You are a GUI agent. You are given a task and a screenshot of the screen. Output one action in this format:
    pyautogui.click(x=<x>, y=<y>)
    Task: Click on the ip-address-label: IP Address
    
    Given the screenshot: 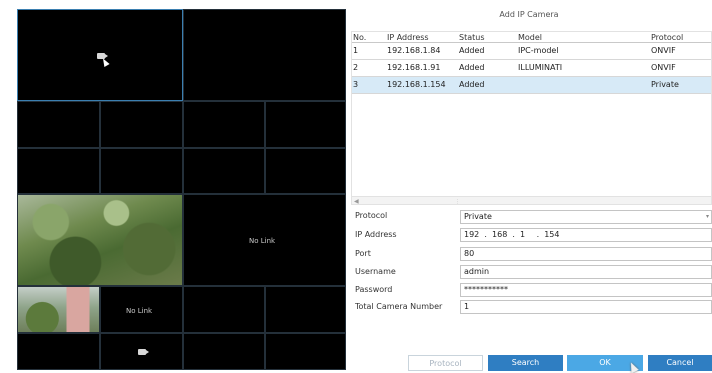 What is the action you would take?
    pyautogui.click(x=376, y=234)
    